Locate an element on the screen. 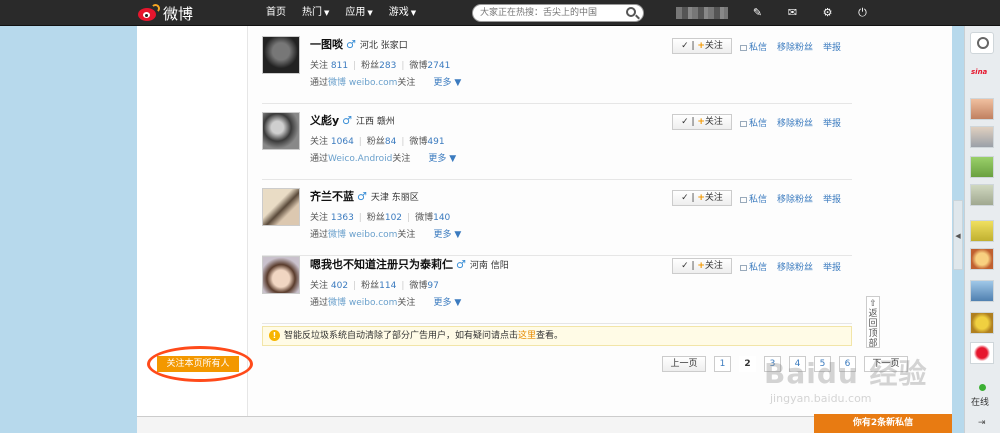  user-location: 江西 赣州 is located at coordinates (375, 122).